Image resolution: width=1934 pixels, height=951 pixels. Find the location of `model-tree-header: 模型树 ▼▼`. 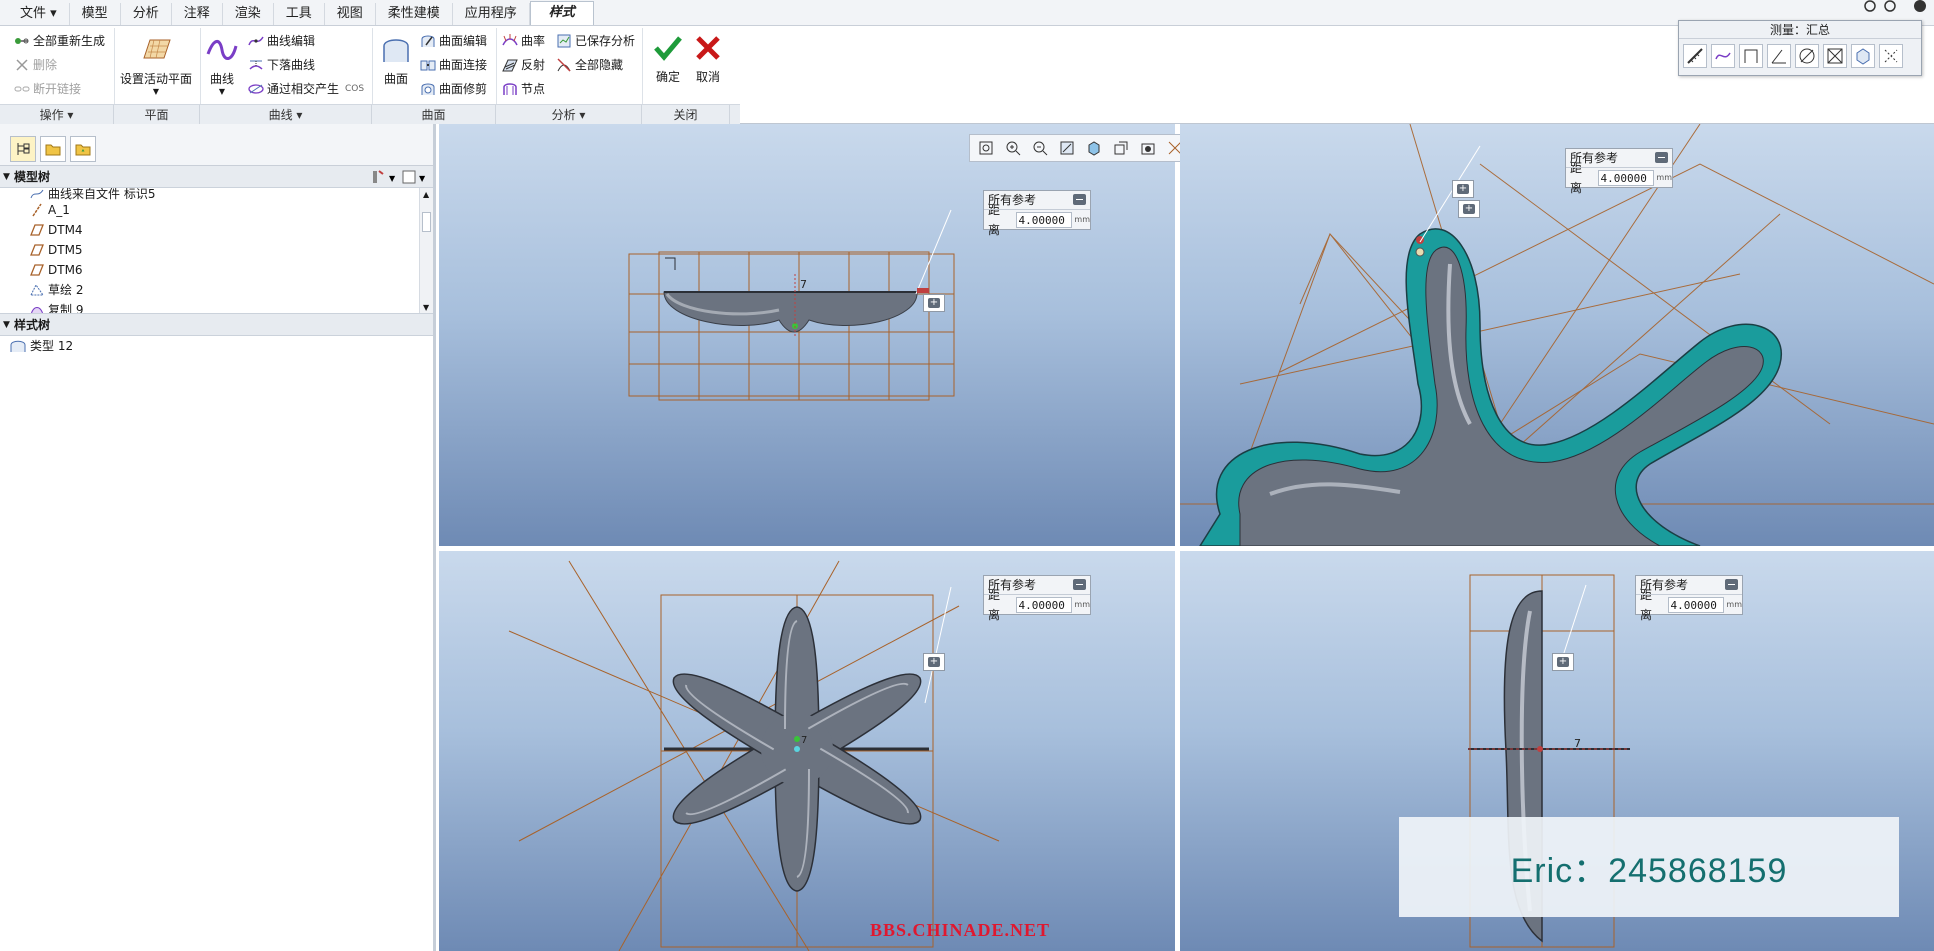

model-tree-header: 模型树 ▼▼ is located at coordinates (216, 177).